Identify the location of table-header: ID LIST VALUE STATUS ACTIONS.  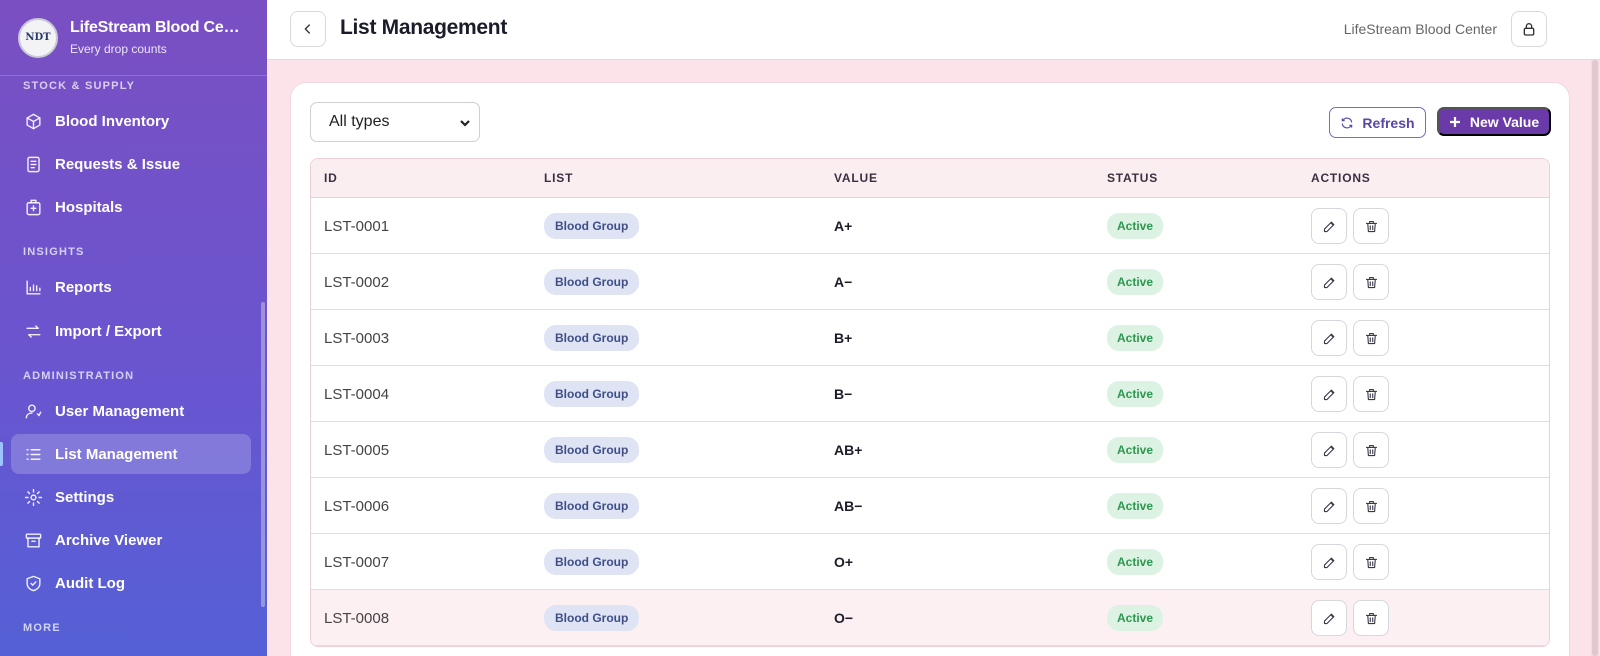
(930, 178).